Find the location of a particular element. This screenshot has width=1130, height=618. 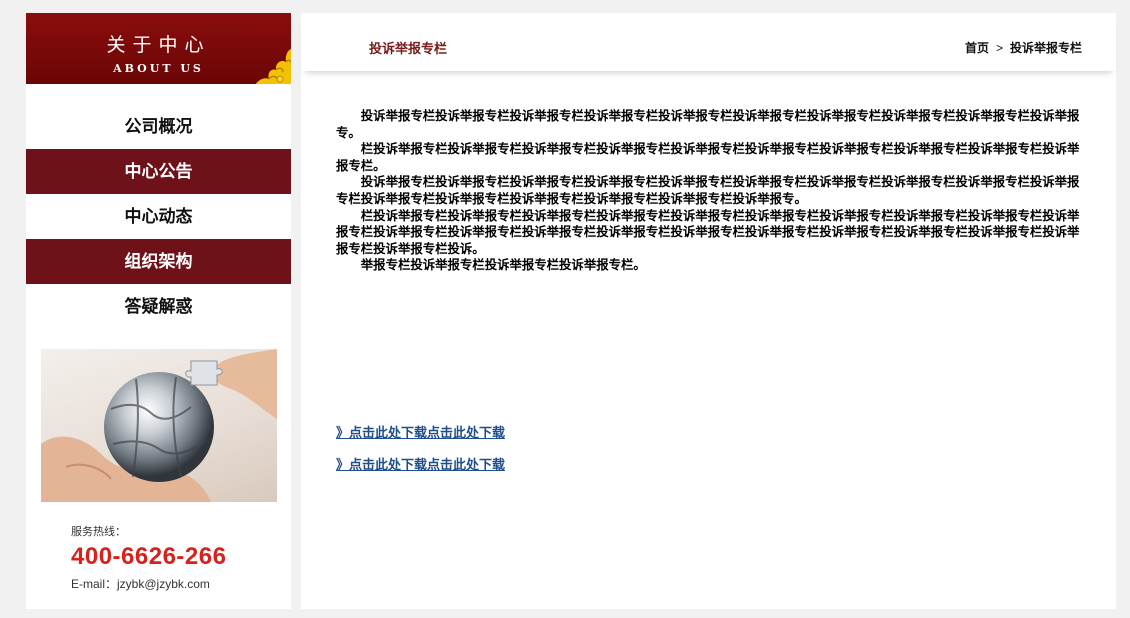

breadcrumb-home-link: 首页 is located at coordinates (977, 47).